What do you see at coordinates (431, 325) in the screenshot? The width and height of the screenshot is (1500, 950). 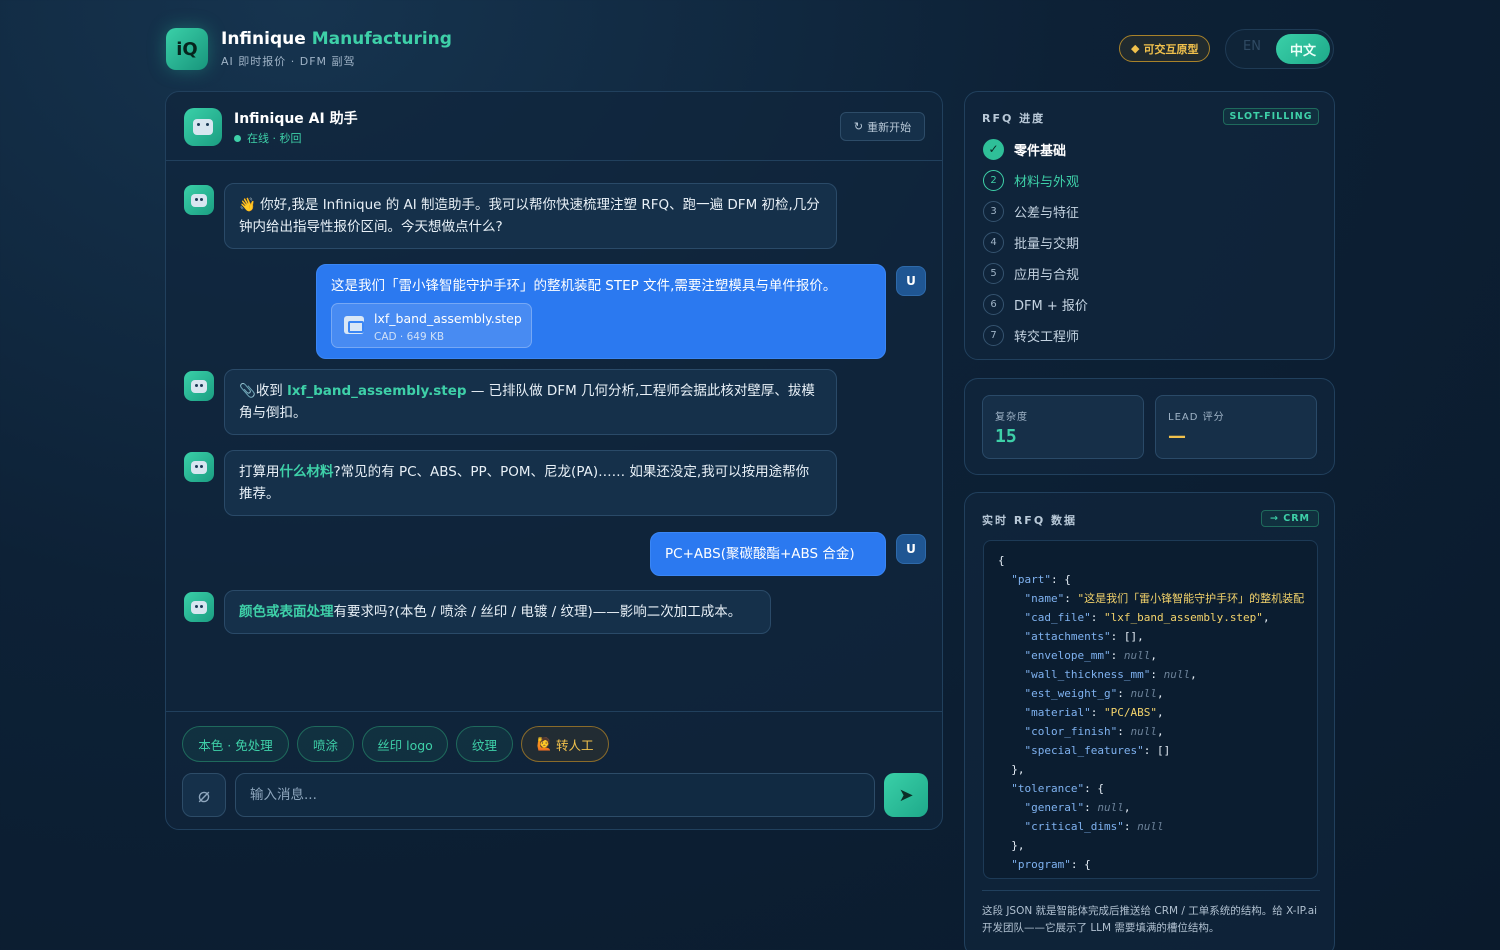 I see `file-attachment: lxf_band_assembly.step CAD · 649 KB` at bounding box center [431, 325].